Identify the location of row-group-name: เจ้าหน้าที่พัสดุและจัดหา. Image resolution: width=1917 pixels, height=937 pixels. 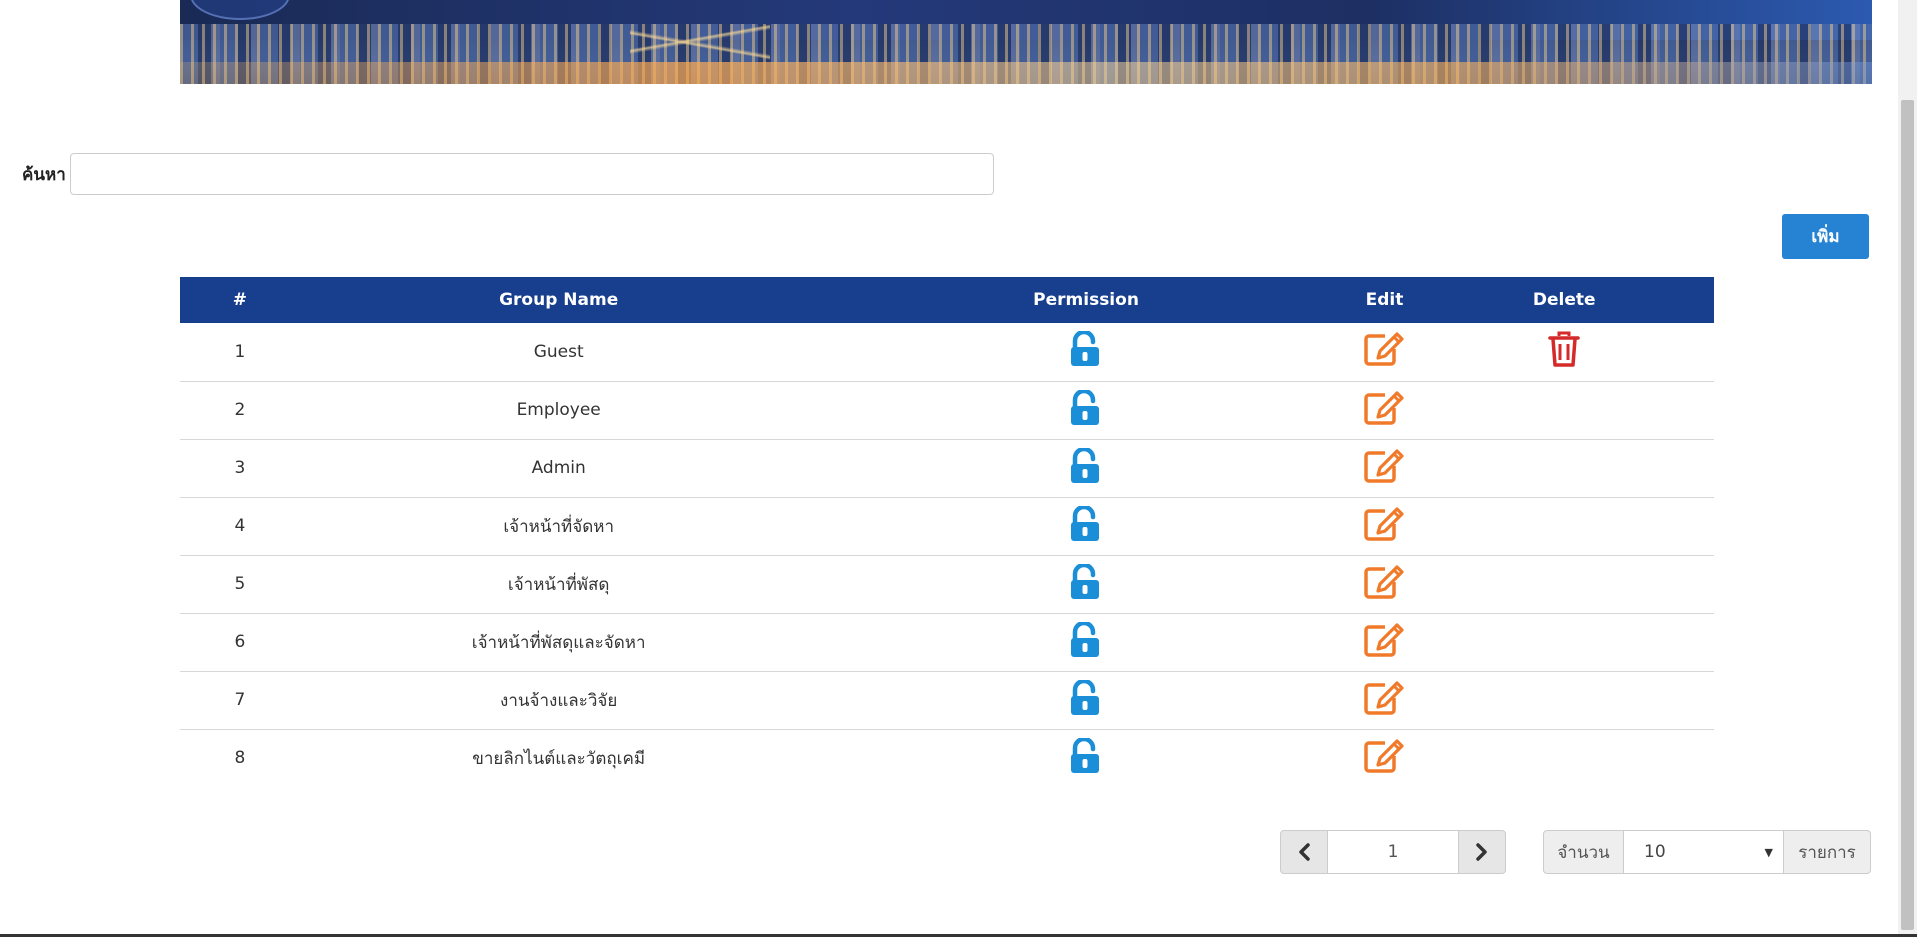
(558, 642).